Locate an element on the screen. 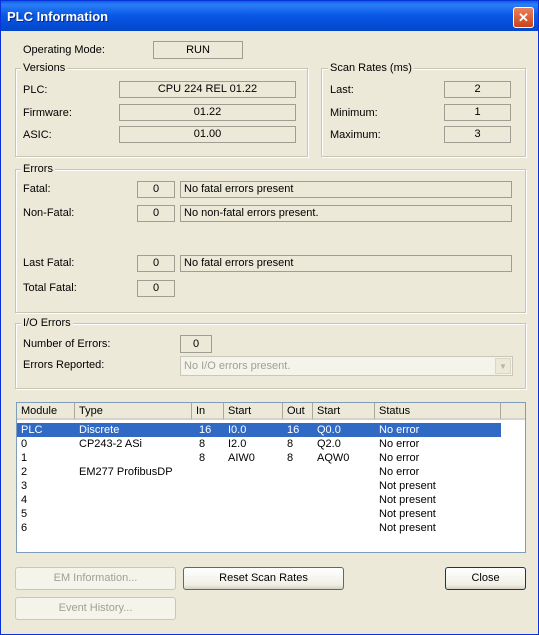 The width and height of the screenshot is (539, 635). plc-label: PLC: is located at coordinates (35, 90).